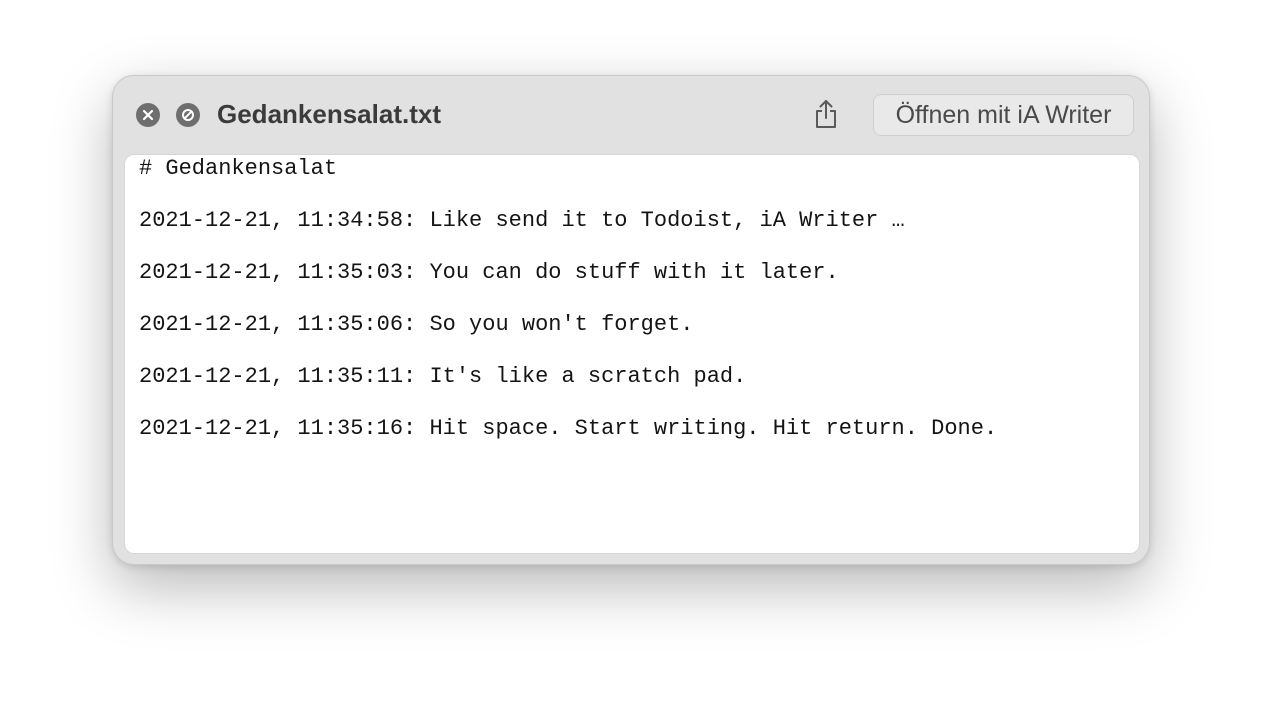  Describe the element at coordinates (148, 115) in the screenshot. I see `close-icon` at that location.